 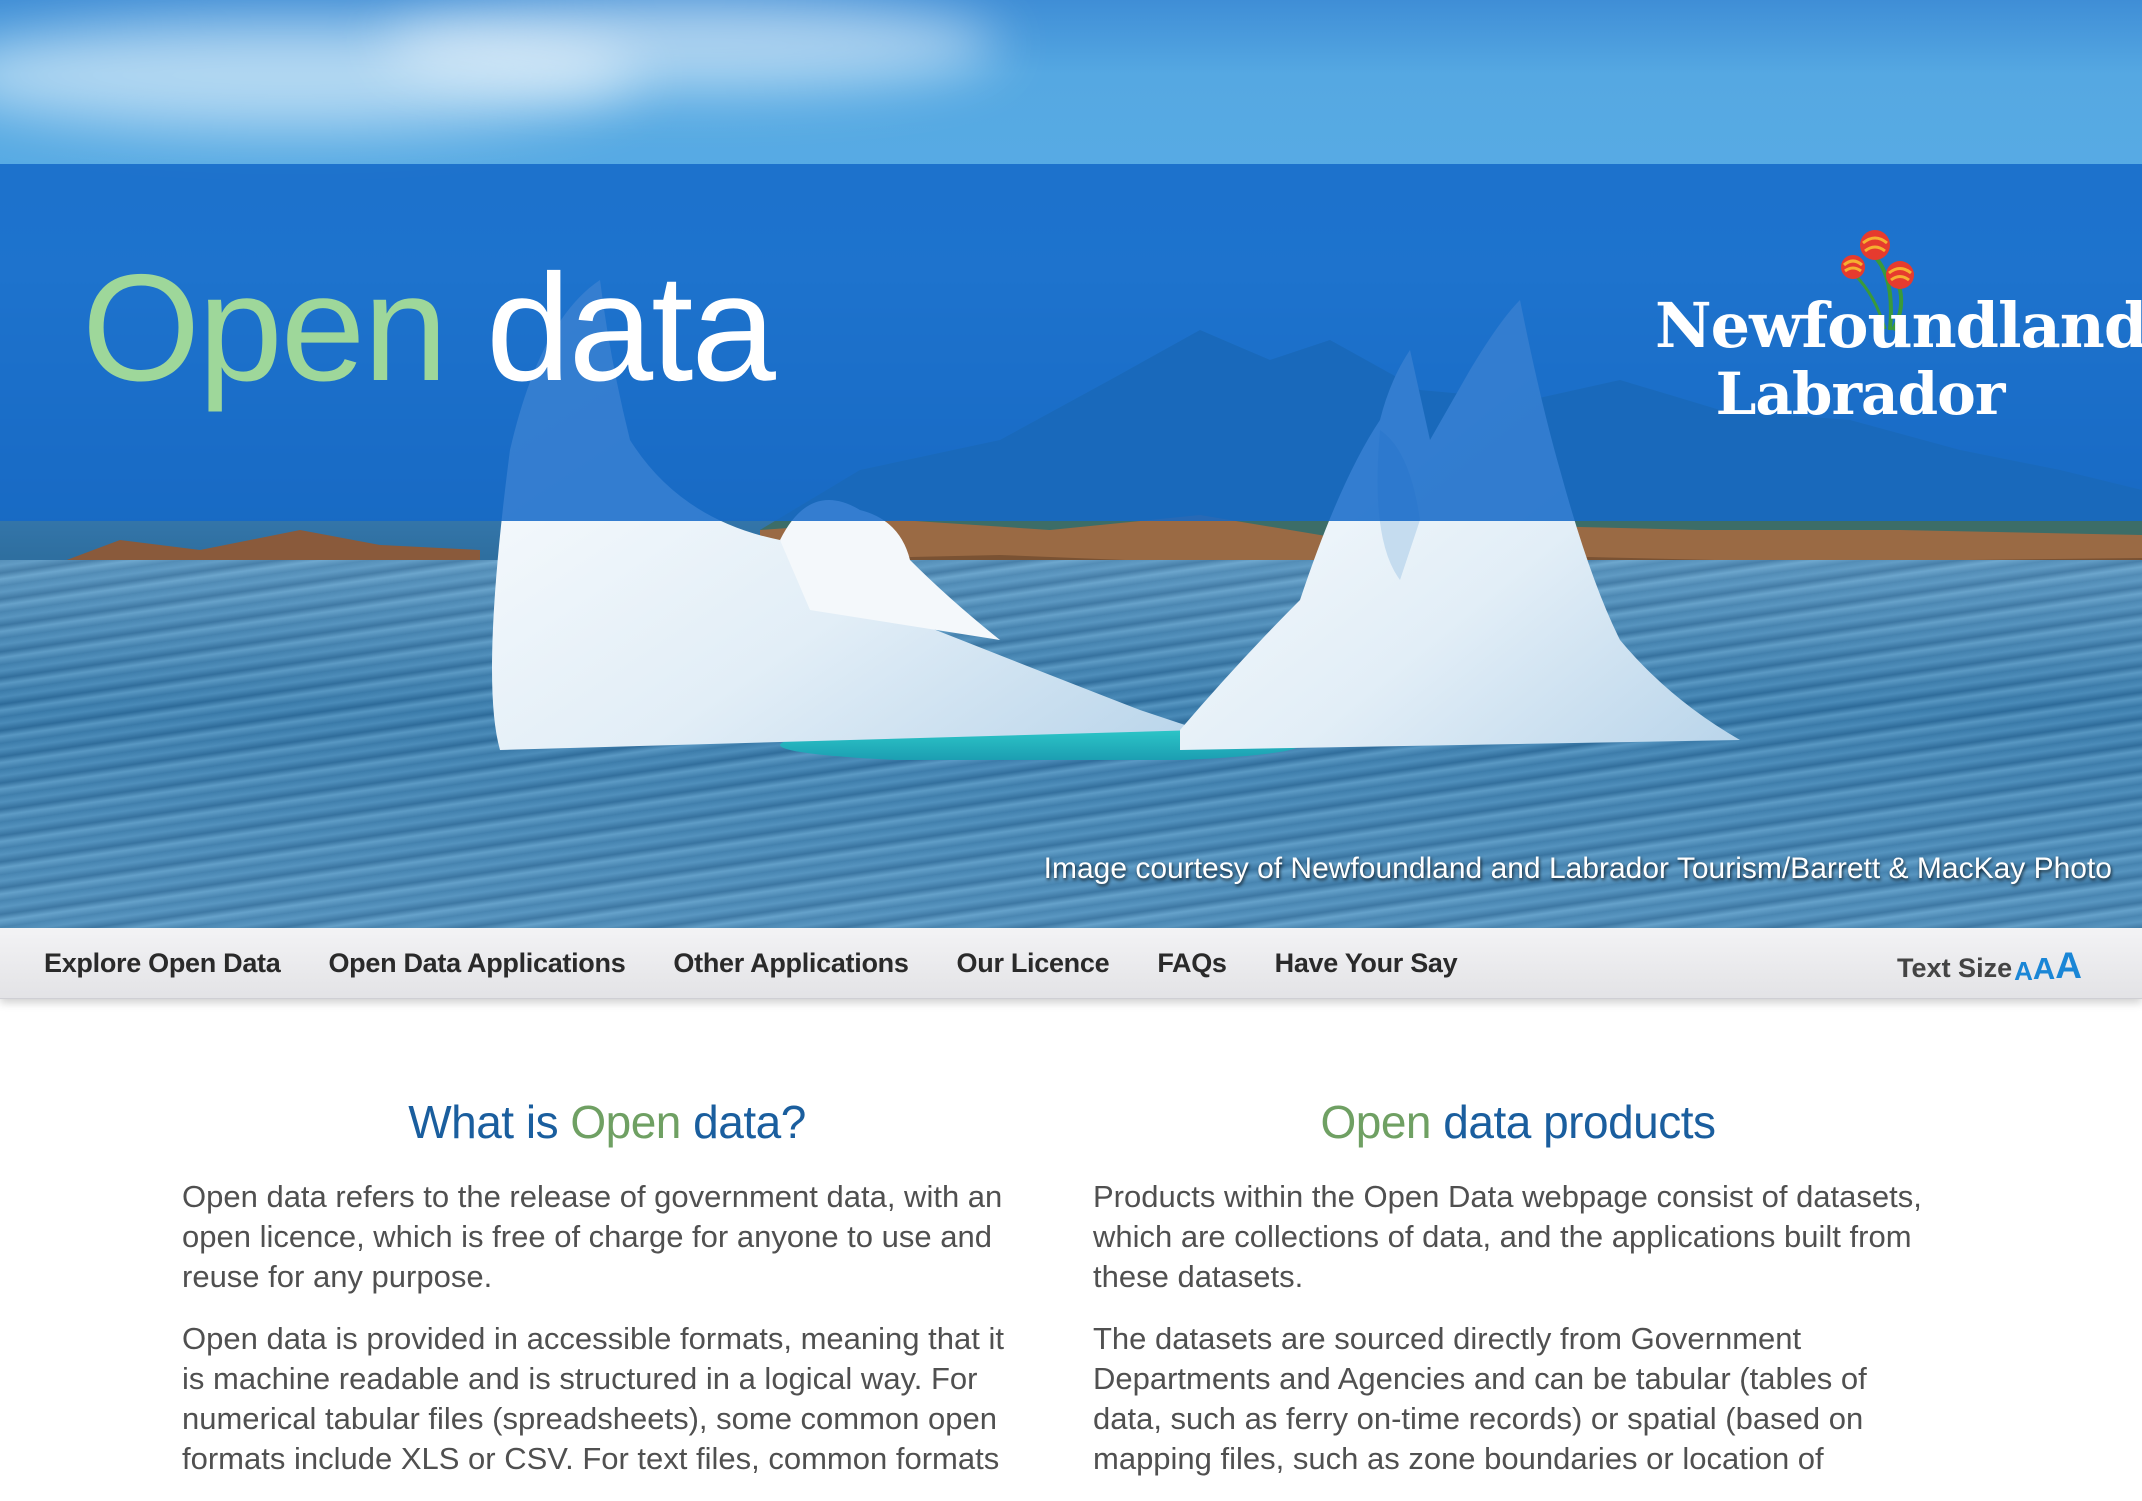 What do you see at coordinates (1573, 1122) in the screenshot?
I see `heading-text: data products` at bounding box center [1573, 1122].